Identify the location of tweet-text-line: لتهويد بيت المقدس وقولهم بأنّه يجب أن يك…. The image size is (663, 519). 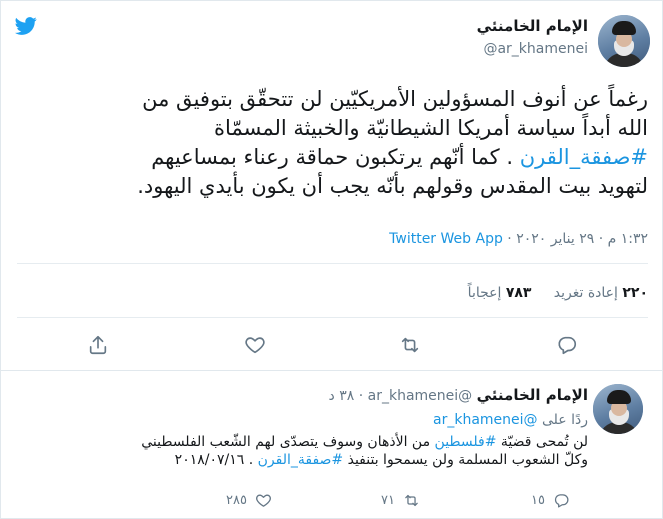
(392, 186).